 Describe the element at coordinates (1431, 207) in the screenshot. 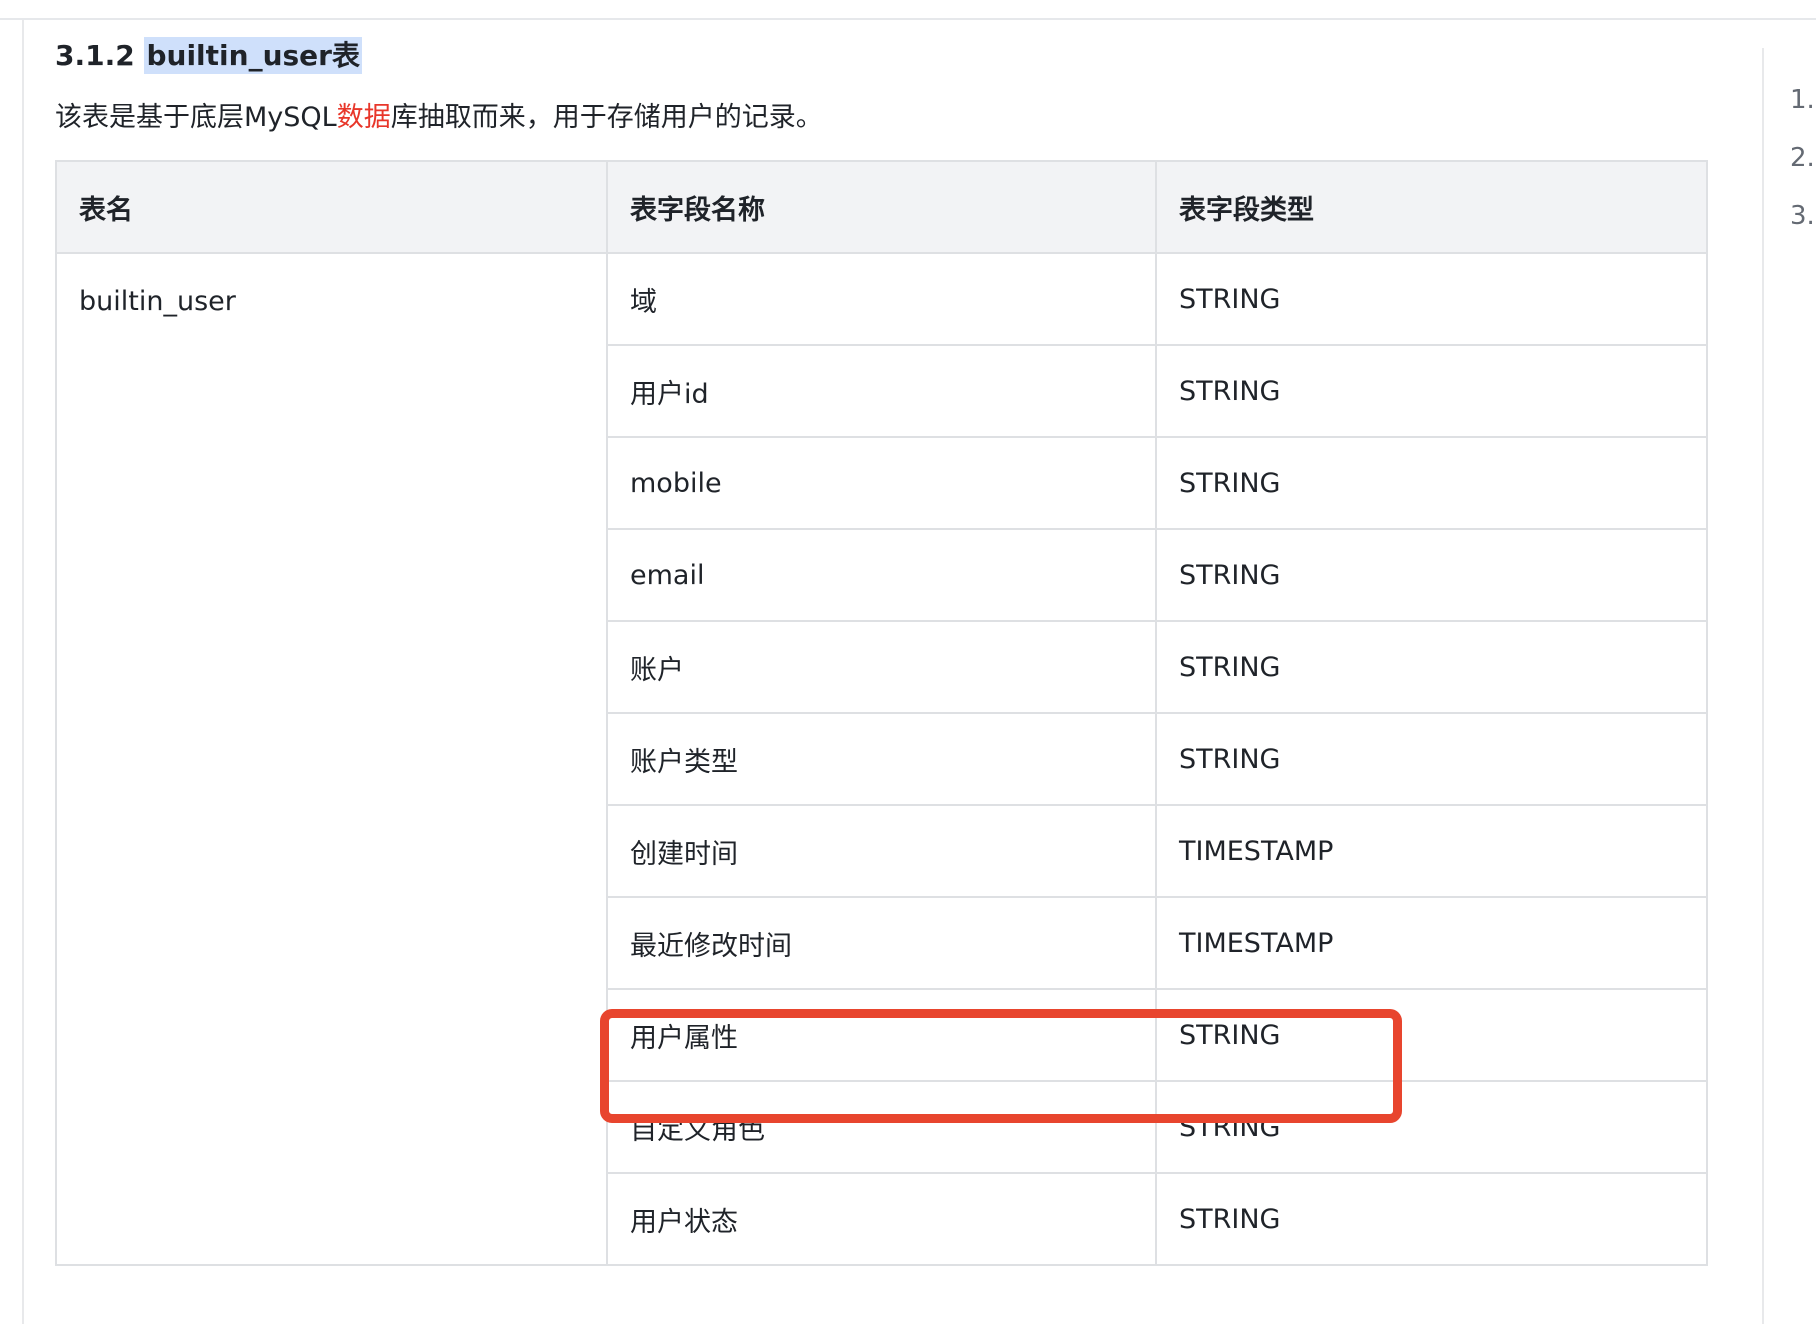

I see `column-header-field-type: 表字段类型` at that location.